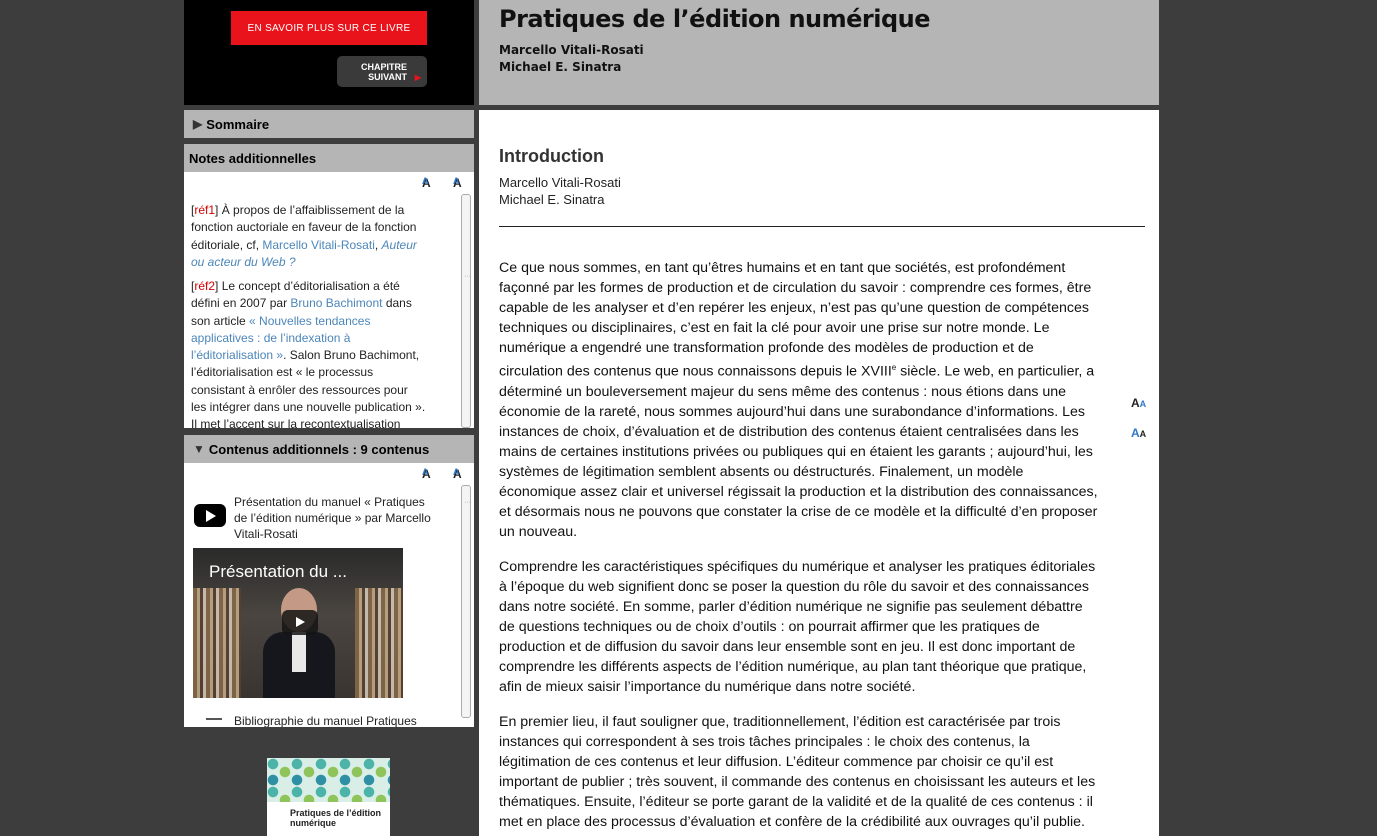 This screenshot has height=836, width=1377. Describe the element at coordinates (336, 303) in the screenshot. I see `note-author-link: Bruno Bachimont` at that location.